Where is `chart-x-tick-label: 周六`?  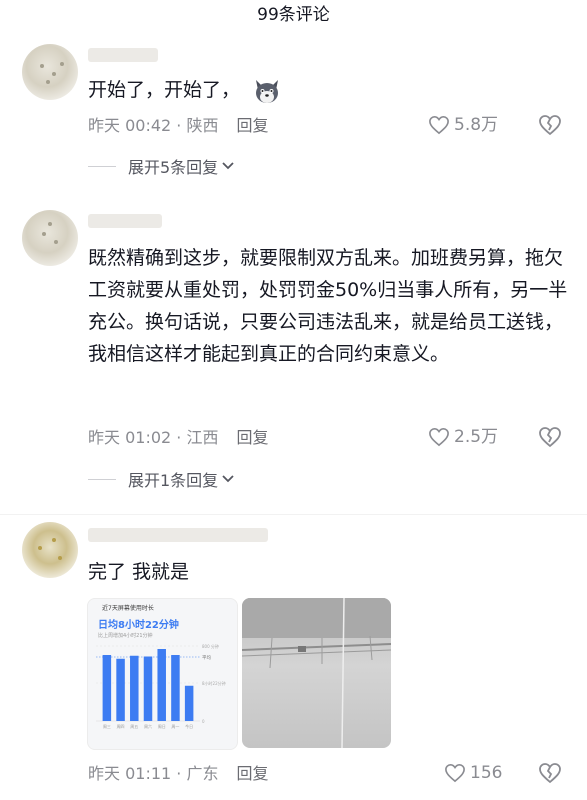
chart-x-tick-label: 周六 is located at coordinates (148, 726).